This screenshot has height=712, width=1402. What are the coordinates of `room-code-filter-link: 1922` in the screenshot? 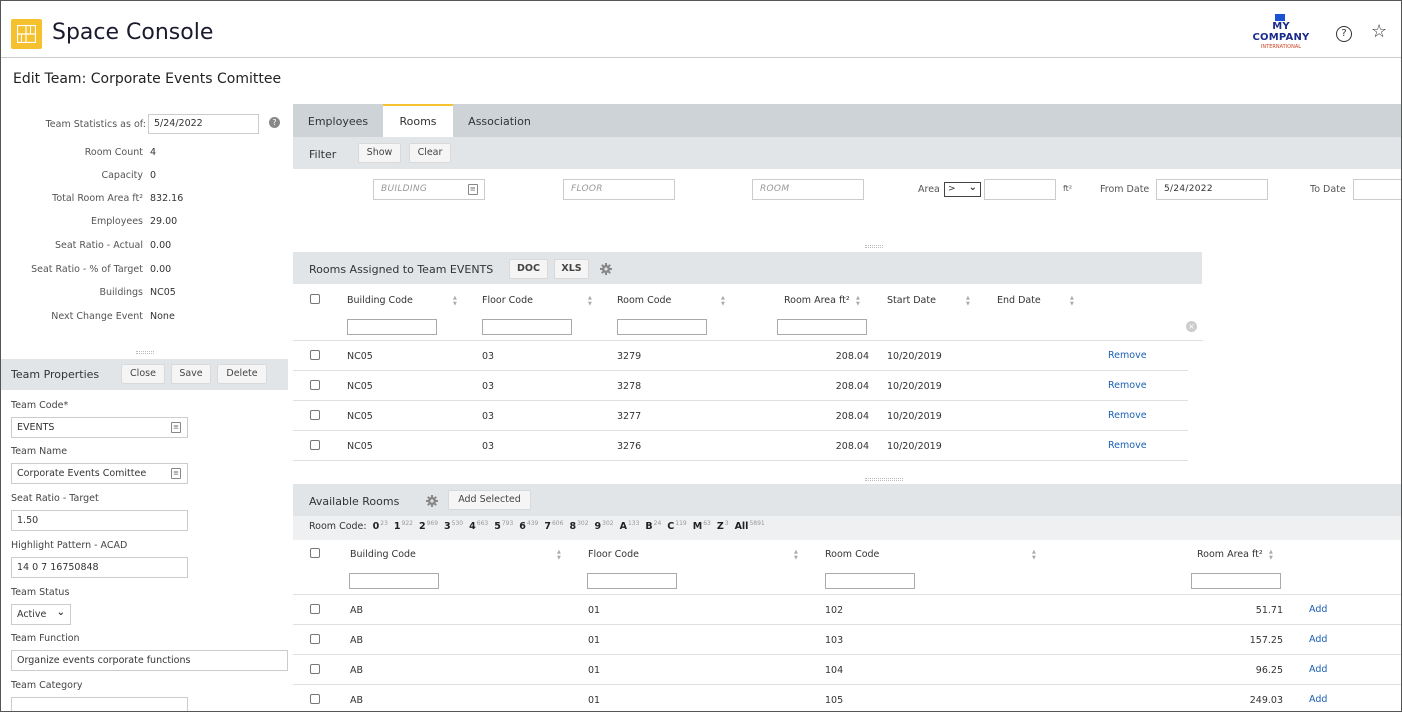 It's located at (403, 526).